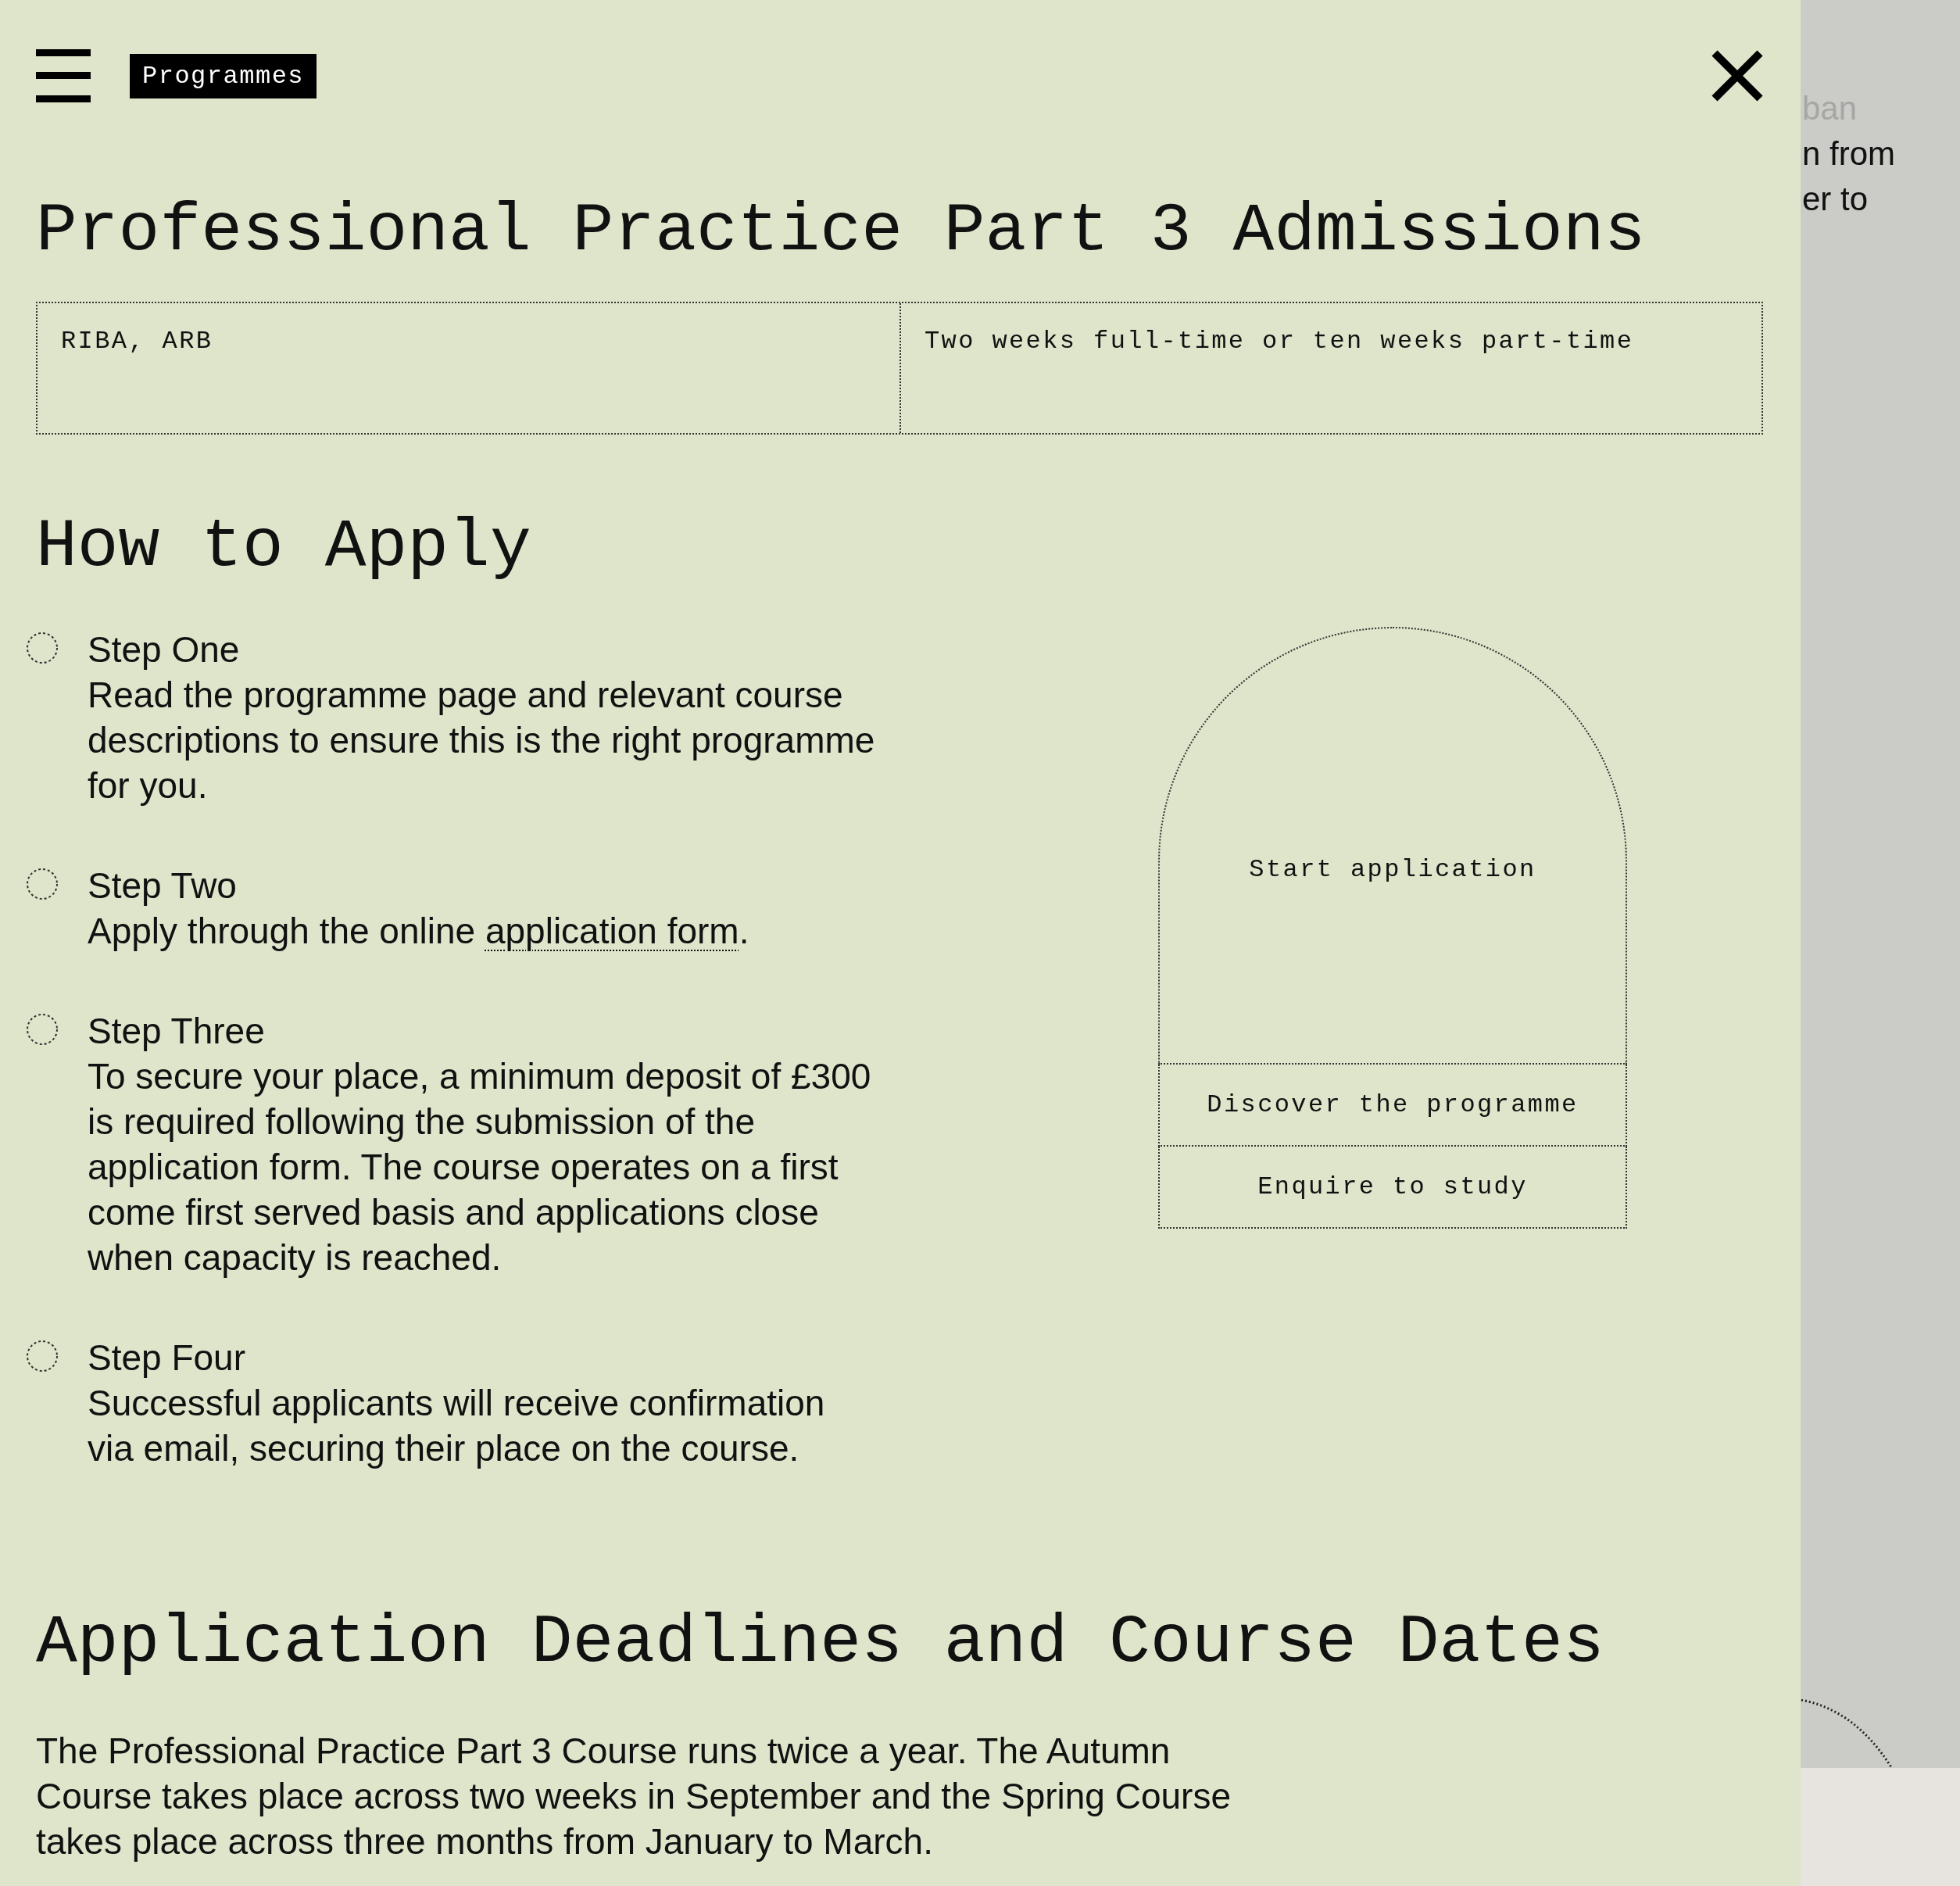 The height and width of the screenshot is (1886, 1960). What do you see at coordinates (841, 231) in the screenshot?
I see `page-title: Professional Practice Part 3 Admissions` at bounding box center [841, 231].